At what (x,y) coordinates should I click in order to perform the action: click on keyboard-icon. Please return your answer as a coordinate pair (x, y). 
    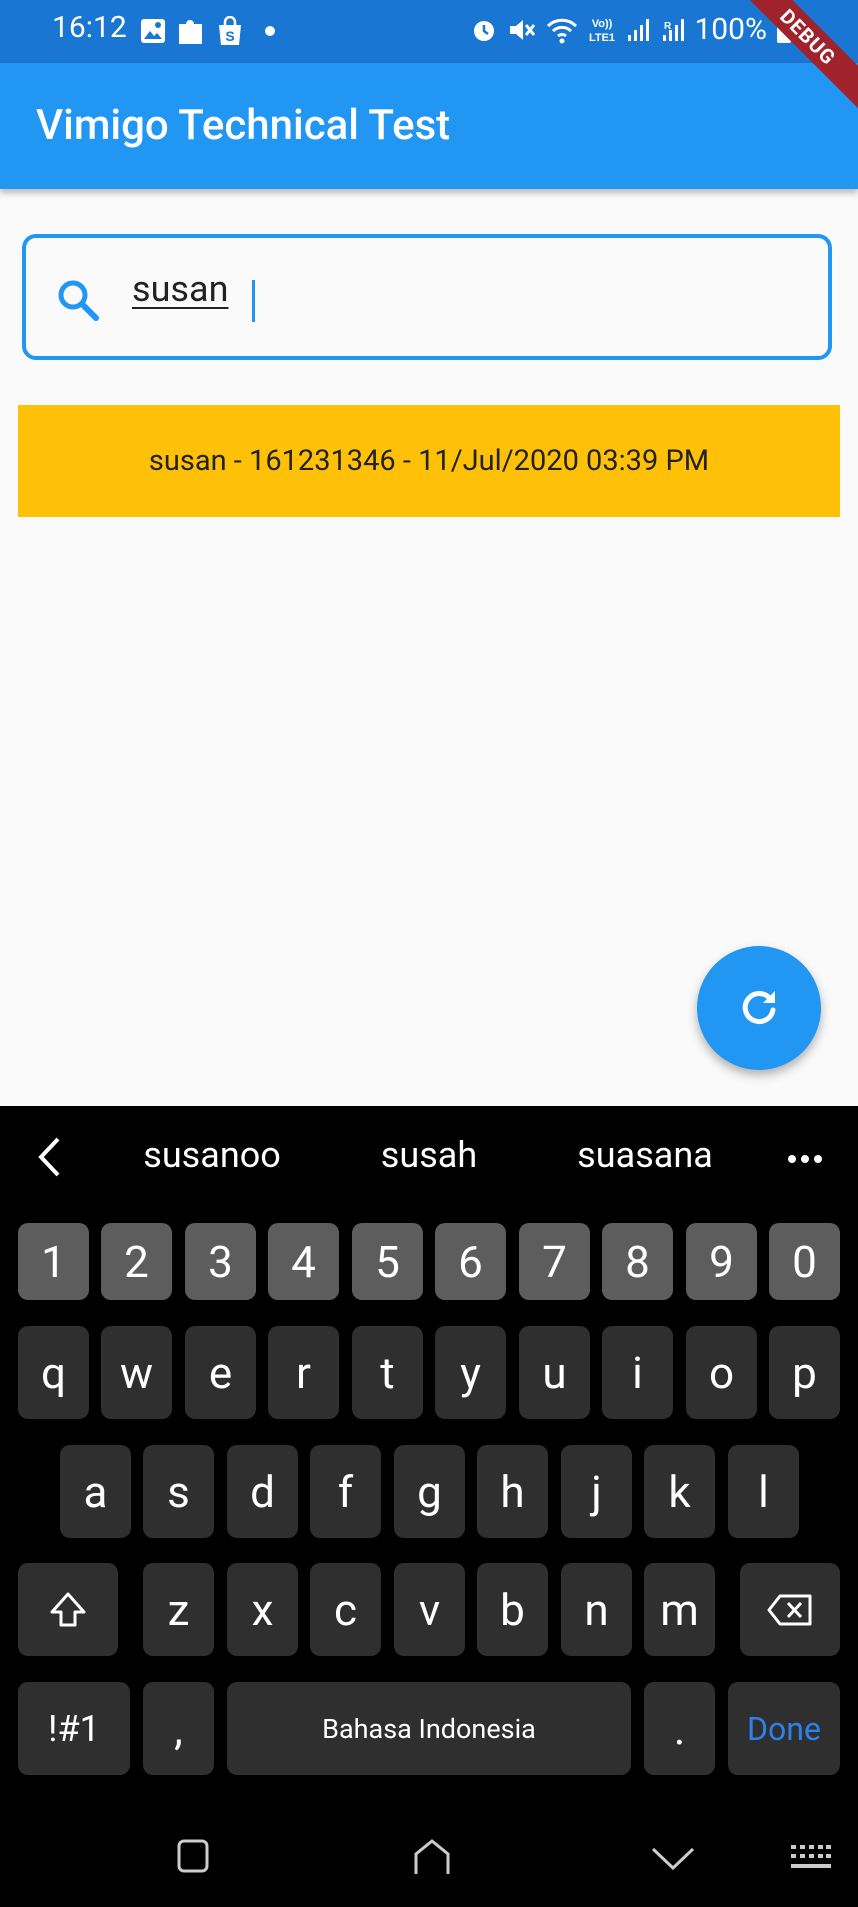
    Looking at the image, I should click on (811, 1858).